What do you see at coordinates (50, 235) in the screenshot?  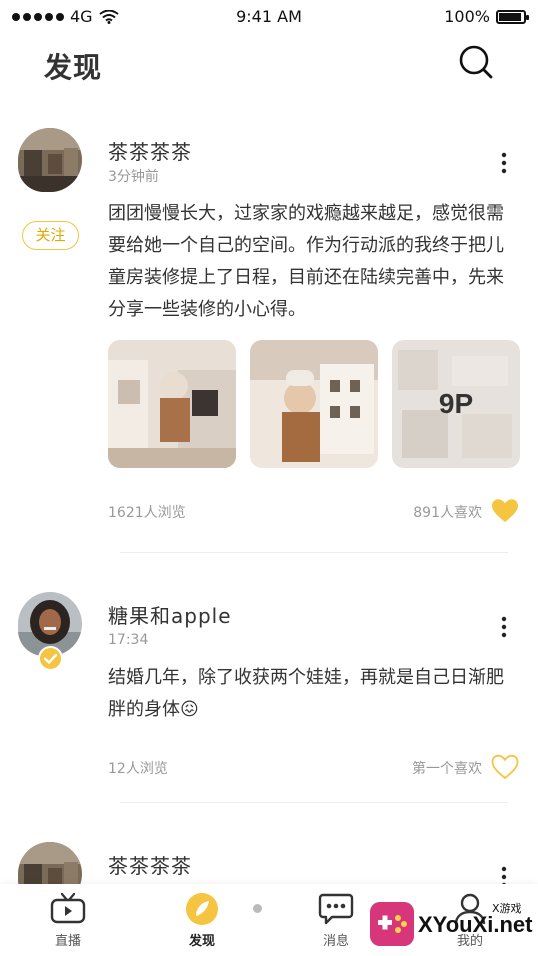 I see `follow-button: 关注` at bounding box center [50, 235].